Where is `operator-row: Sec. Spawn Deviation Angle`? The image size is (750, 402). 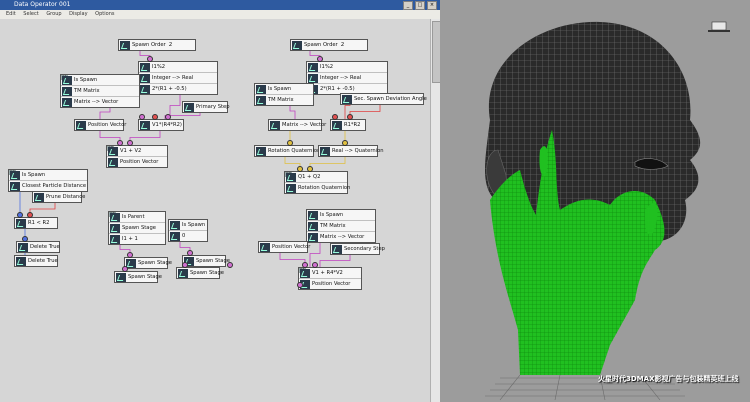
operator-row: Sec. Spawn Deviation Angle is located at coordinates (384, 99).